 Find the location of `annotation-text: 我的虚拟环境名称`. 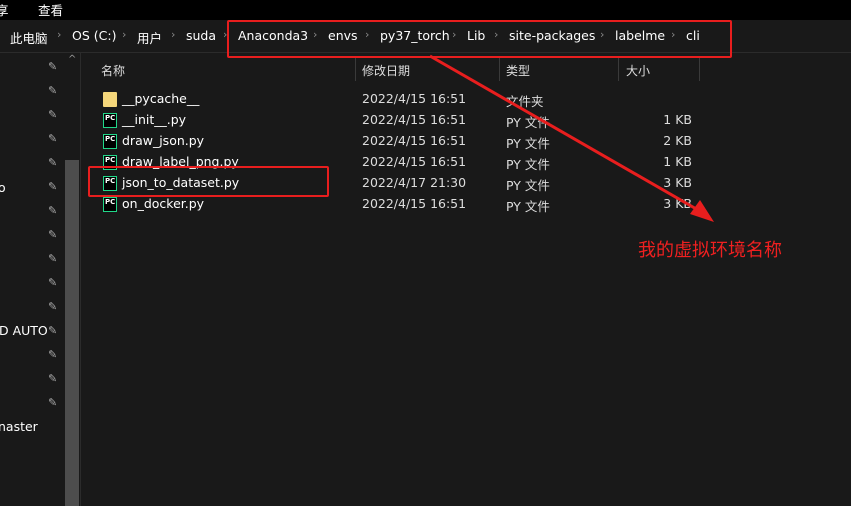

annotation-text: 我的虚拟环境名称 is located at coordinates (710, 250).